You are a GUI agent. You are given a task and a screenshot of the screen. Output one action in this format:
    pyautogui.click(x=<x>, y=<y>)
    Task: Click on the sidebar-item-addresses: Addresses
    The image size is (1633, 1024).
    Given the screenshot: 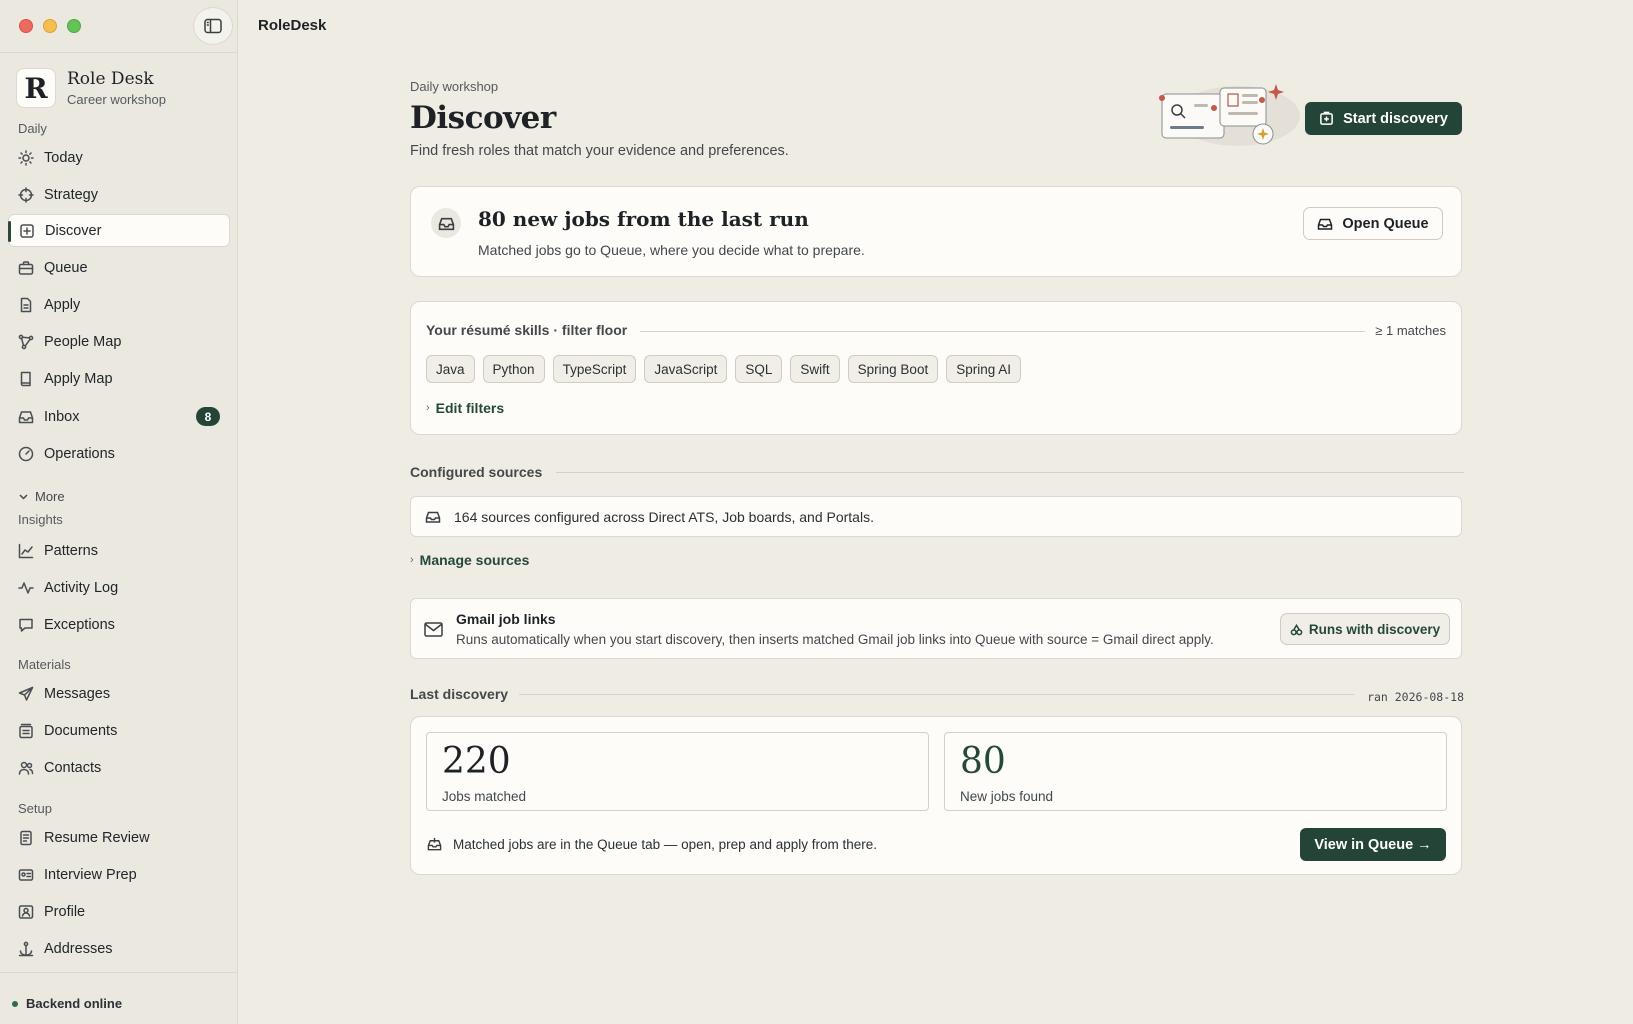 What is the action you would take?
    pyautogui.click(x=119, y=948)
    